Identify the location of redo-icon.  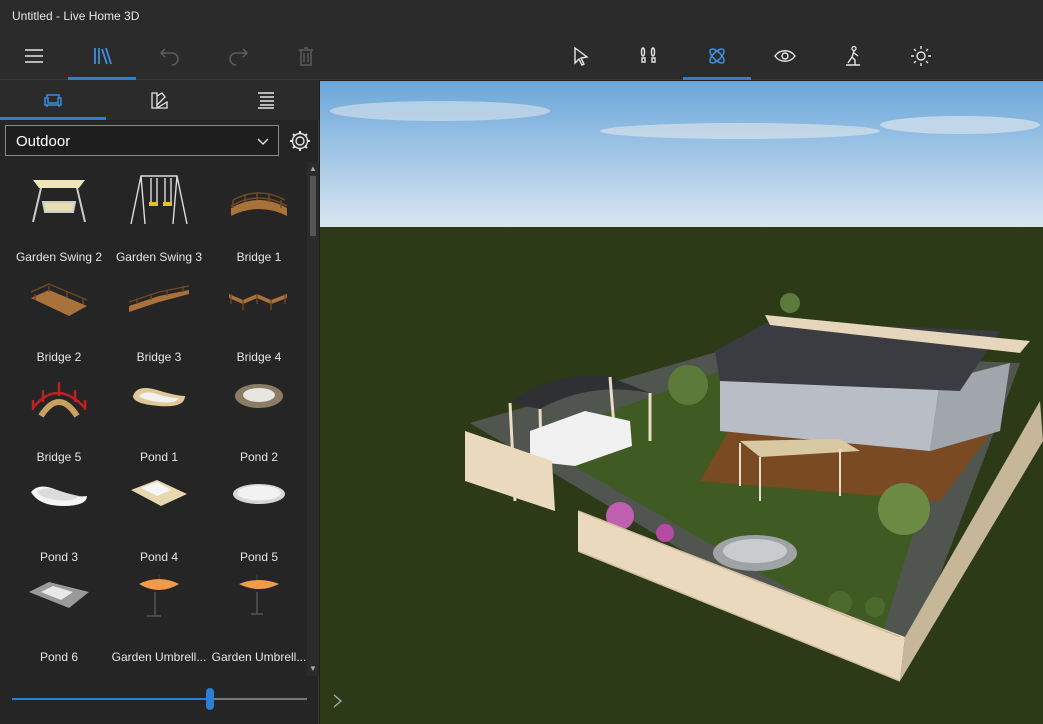
(239, 57).